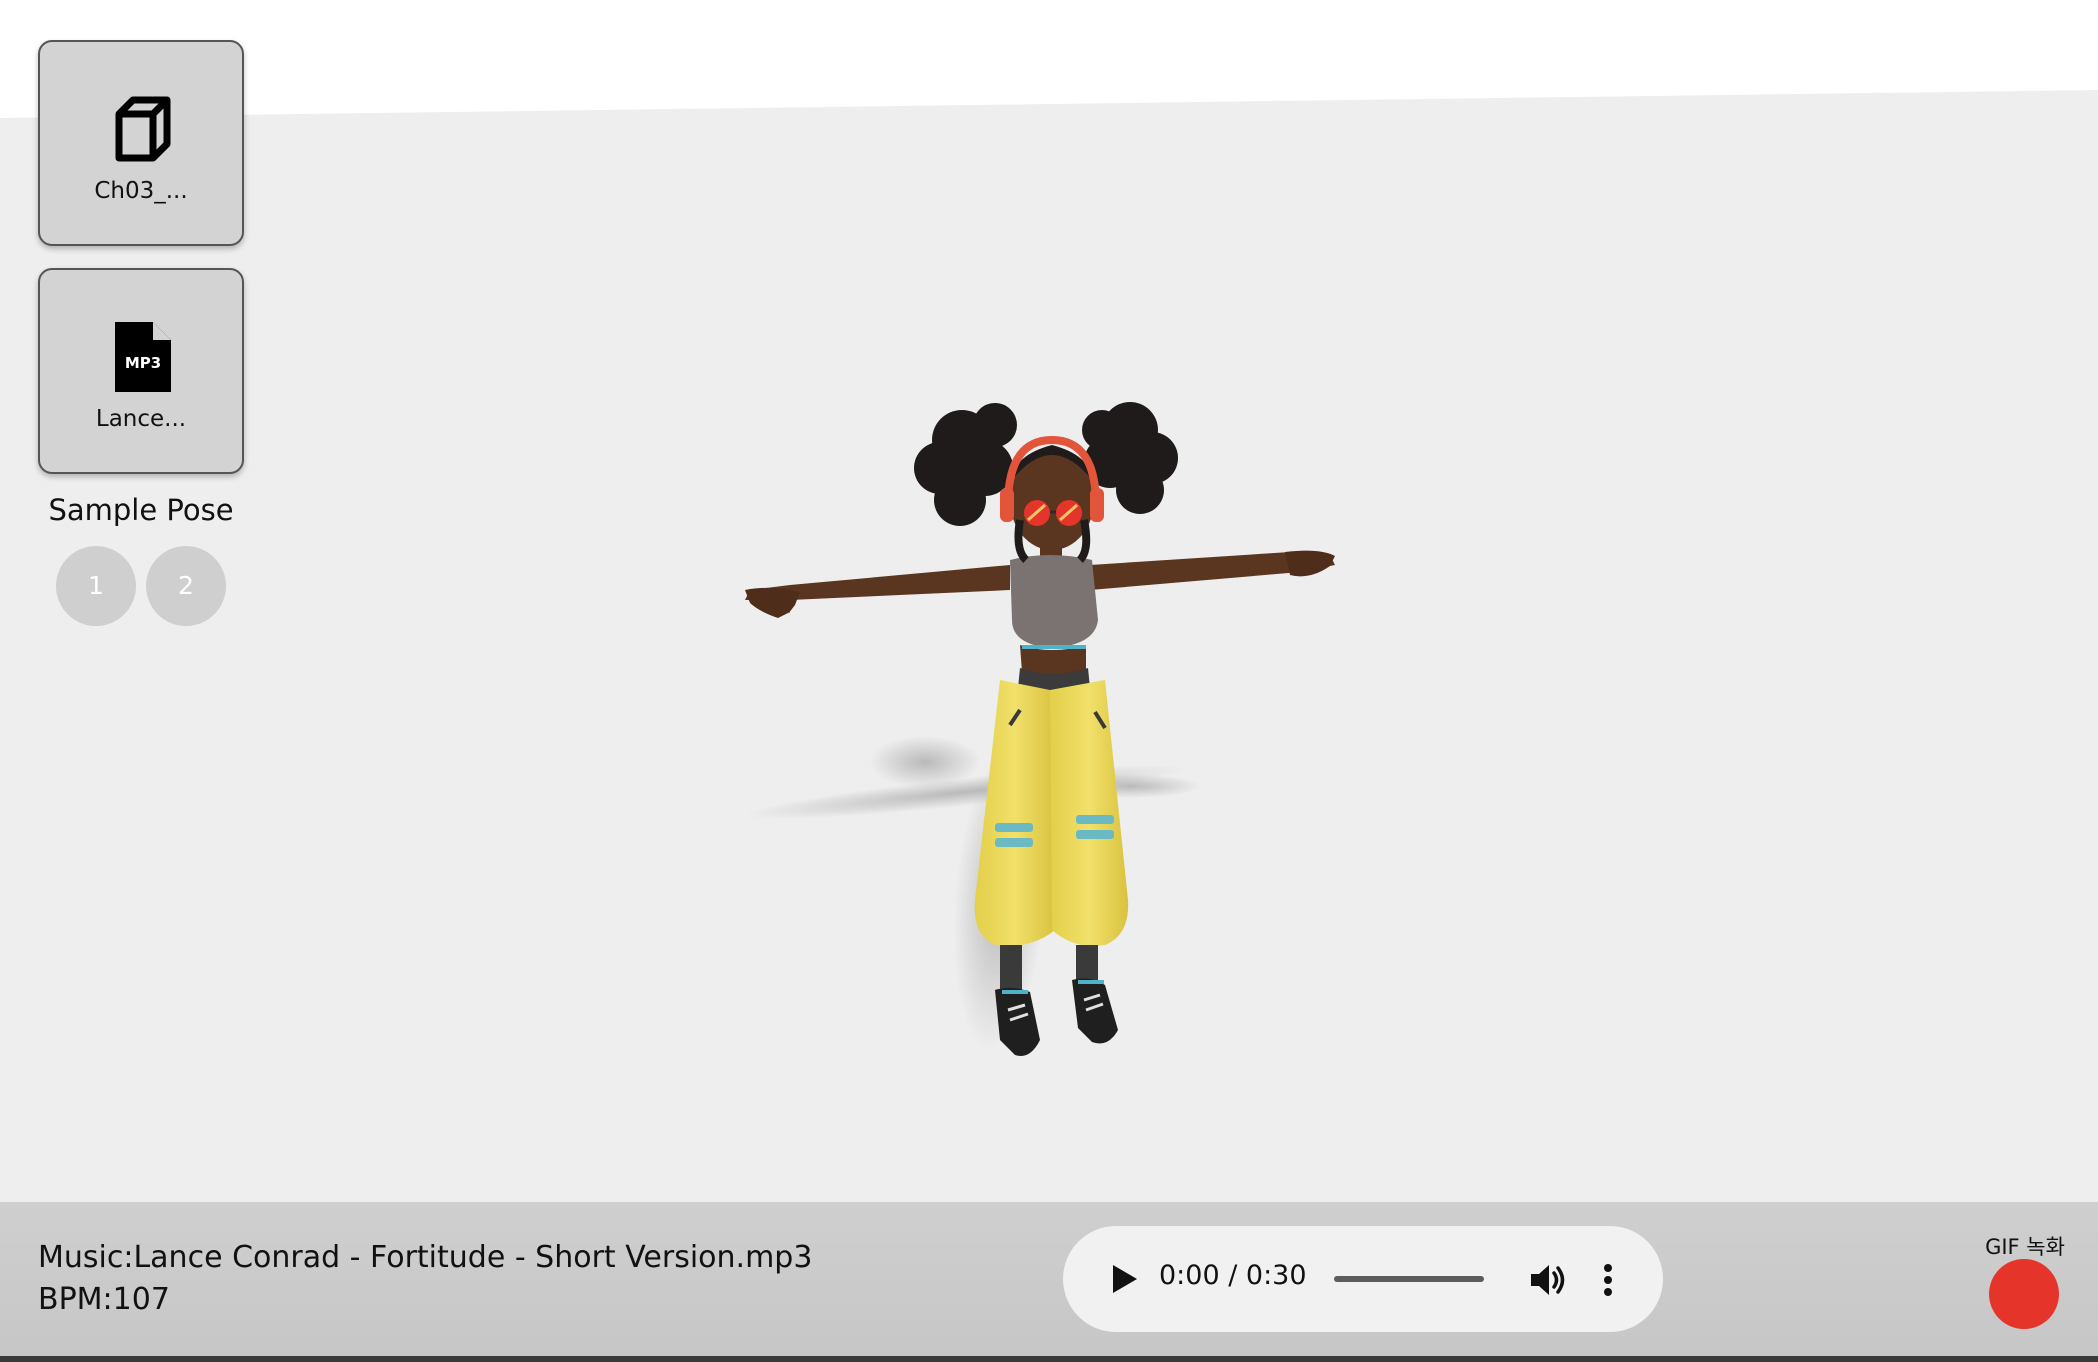 This screenshot has height=1362, width=2098. I want to click on mp3-file-icon: MP3, so click(143, 357).